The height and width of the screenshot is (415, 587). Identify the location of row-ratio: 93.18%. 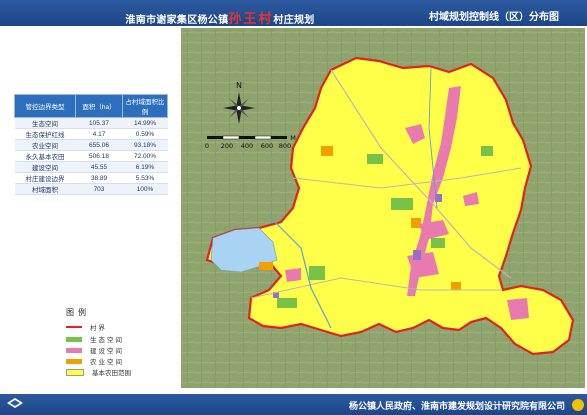
(145, 145).